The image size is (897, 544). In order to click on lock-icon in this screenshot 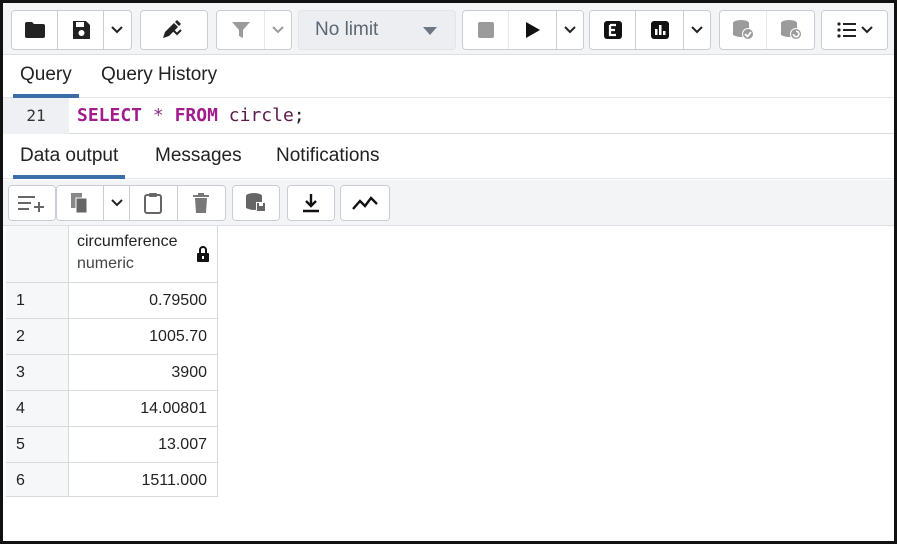, I will do `click(203, 256)`.